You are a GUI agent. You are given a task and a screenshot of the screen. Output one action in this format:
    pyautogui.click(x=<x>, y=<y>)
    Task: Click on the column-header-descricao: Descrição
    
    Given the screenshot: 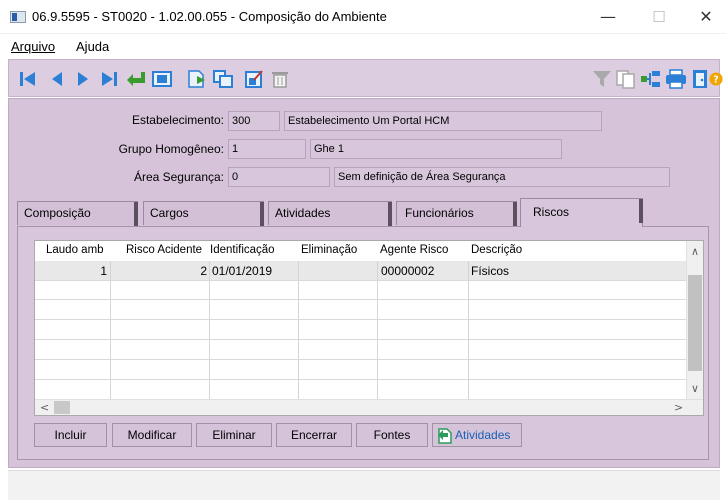 What is the action you would take?
    pyautogui.click(x=496, y=250)
    